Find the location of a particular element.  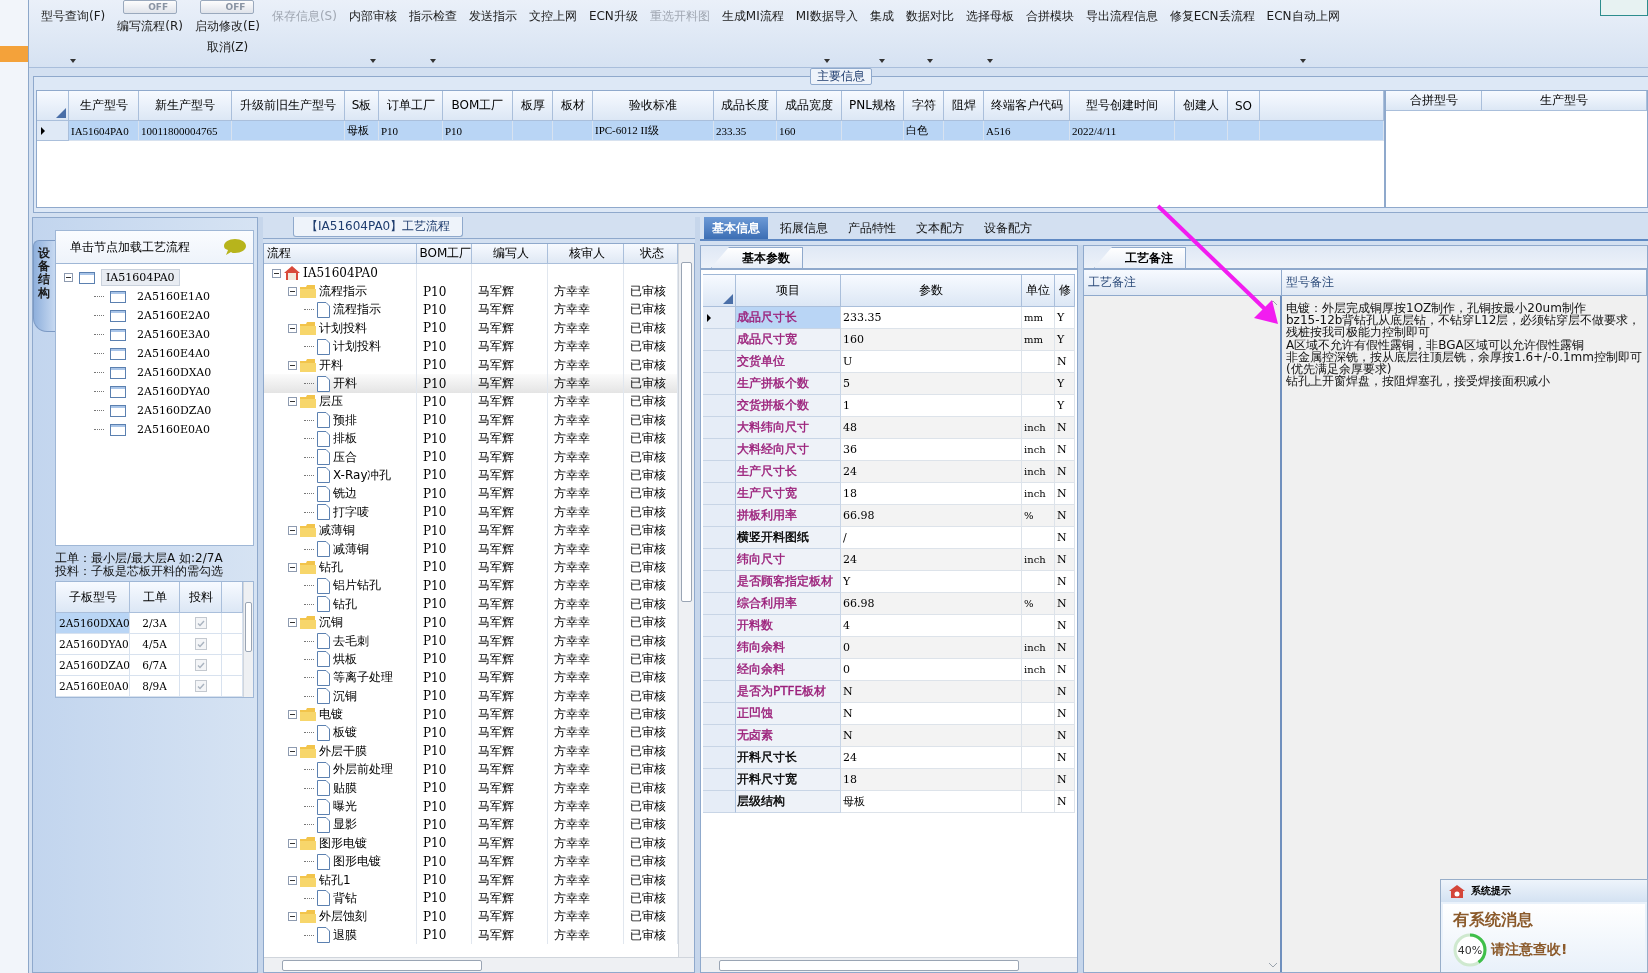

tree-node: 2A5160E2A0 is located at coordinates (173, 315).